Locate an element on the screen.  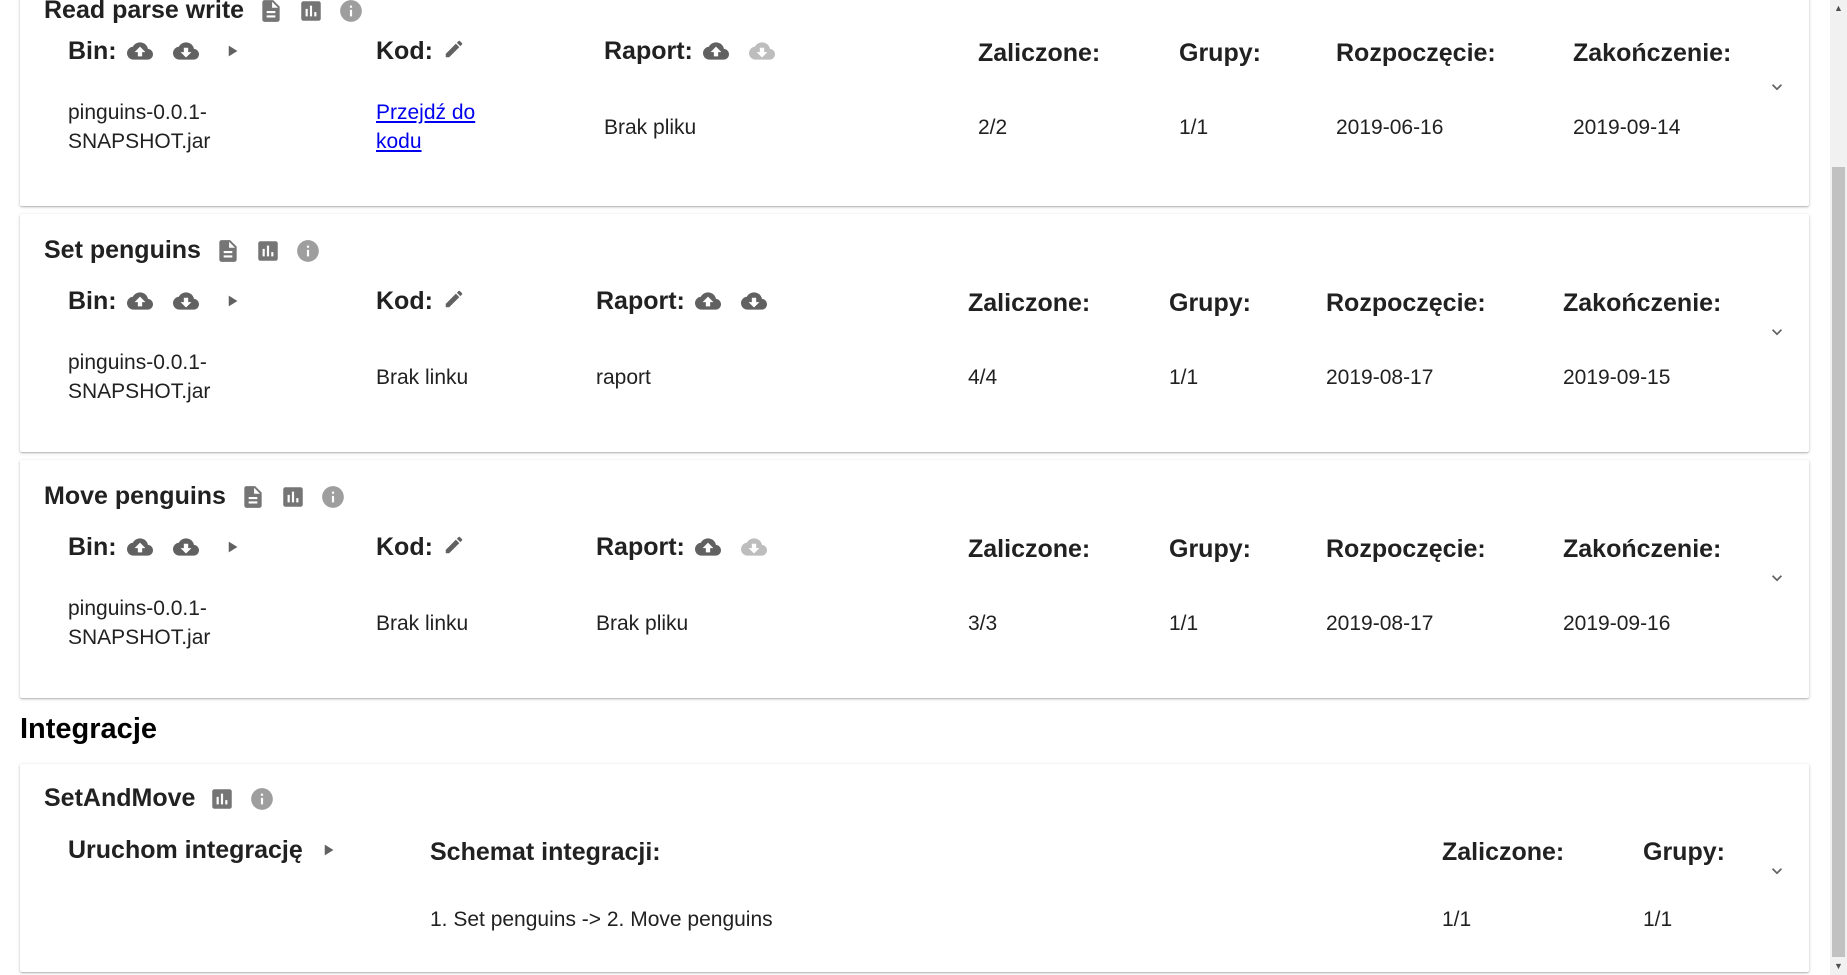
scroll-up-arrow-icon: ▲ is located at coordinates (1838, 8).